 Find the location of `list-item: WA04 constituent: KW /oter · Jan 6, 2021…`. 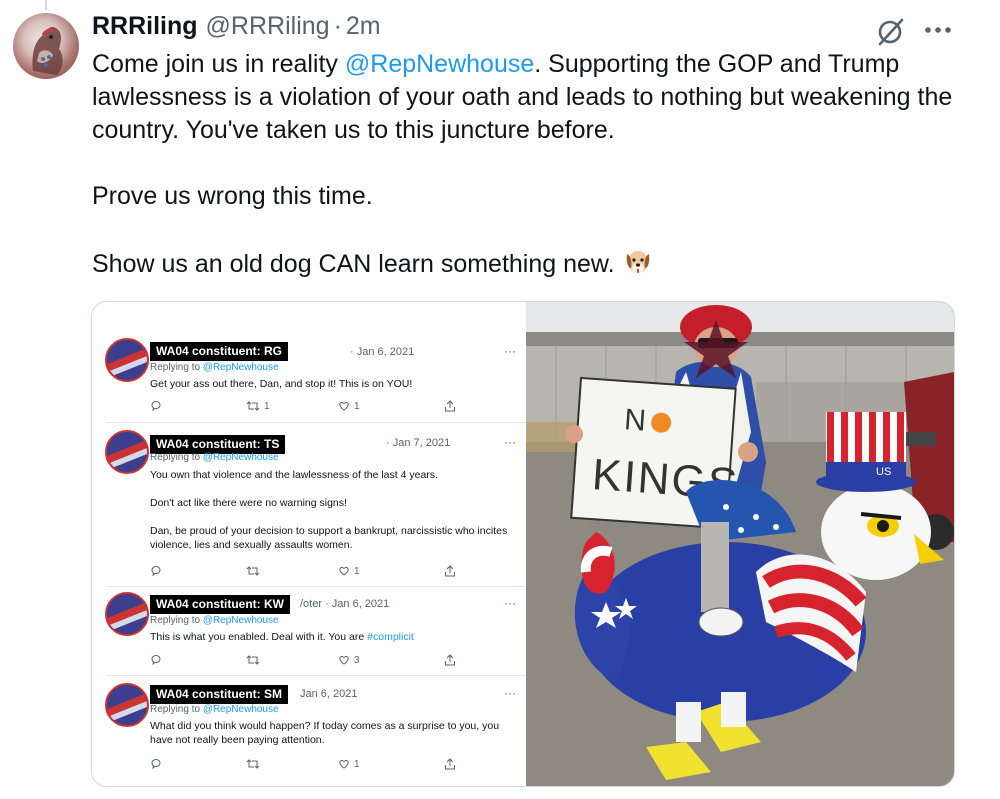

list-item: WA04 constituent: KW /oter · Jan 6, 2021… is located at coordinates (308, 631).